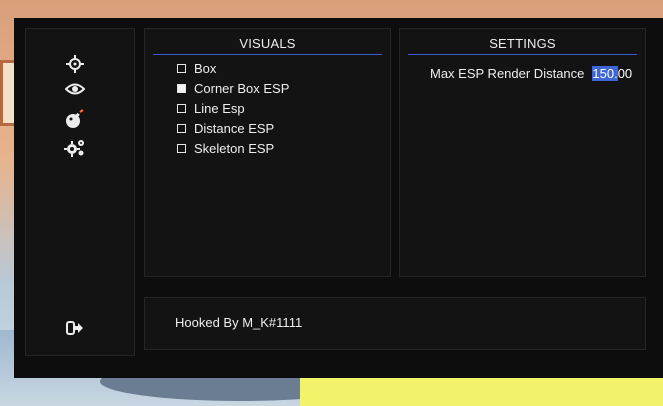  Describe the element at coordinates (481, 392) in the screenshot. I see `background-yellow-strip` at that location.